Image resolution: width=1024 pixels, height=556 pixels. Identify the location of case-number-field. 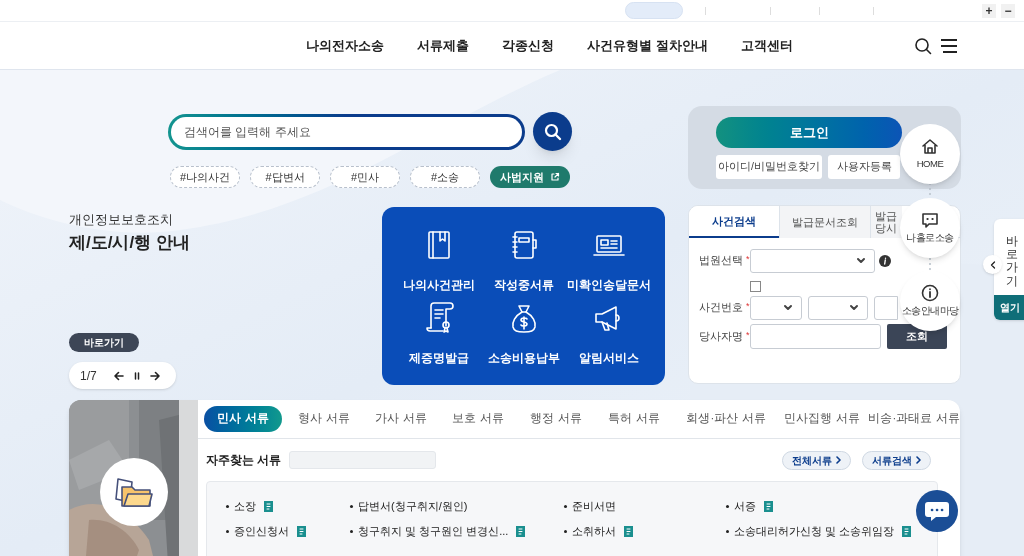
(886, 308).